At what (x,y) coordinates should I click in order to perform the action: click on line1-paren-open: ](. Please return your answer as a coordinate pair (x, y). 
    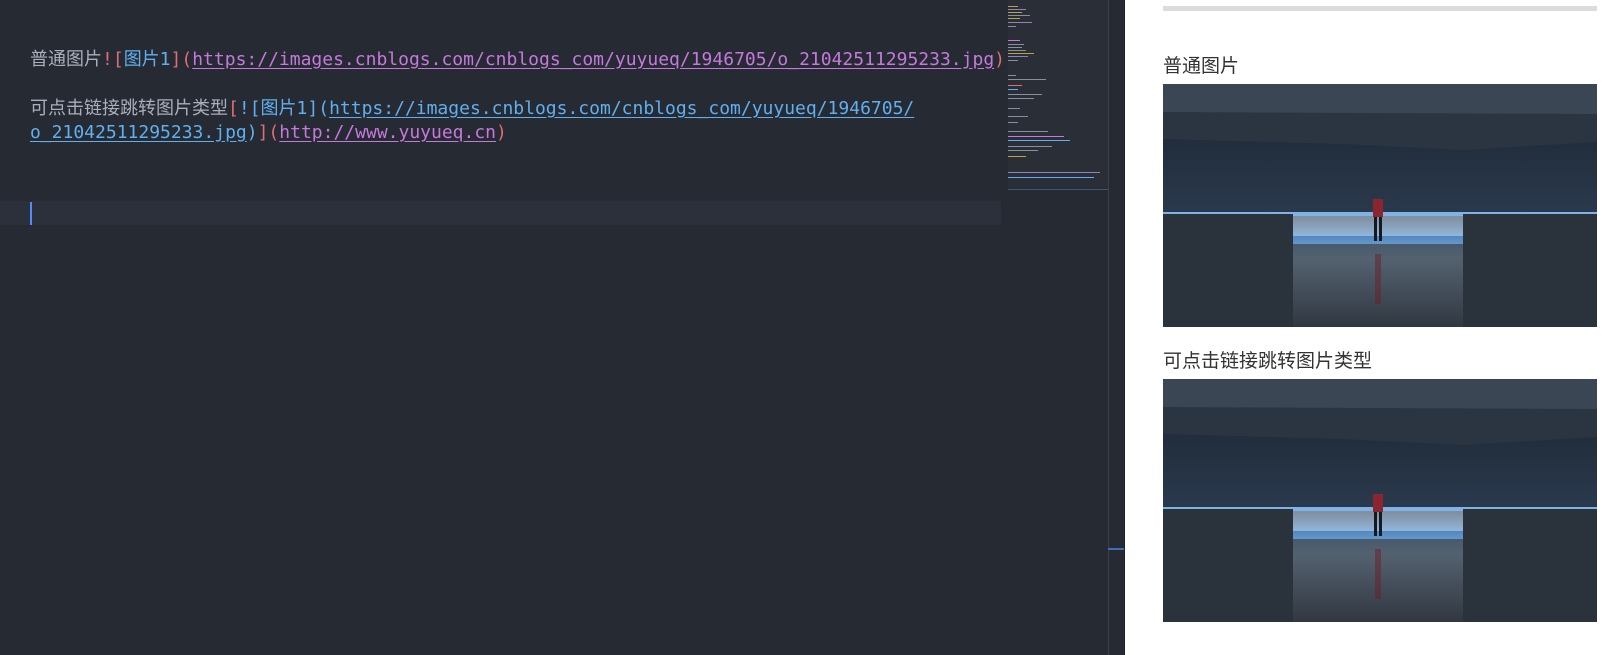
    Looking at the image, I should click on (181, 59).